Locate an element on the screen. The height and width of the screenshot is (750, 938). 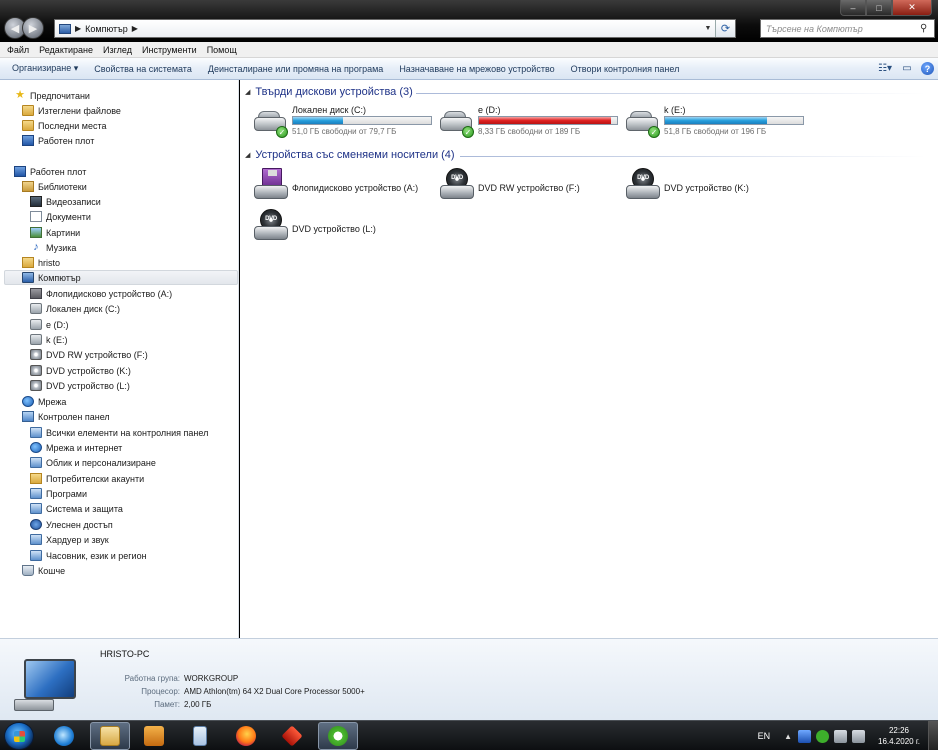
refresh-button: ⟳ is located at coordinates (725, 28).